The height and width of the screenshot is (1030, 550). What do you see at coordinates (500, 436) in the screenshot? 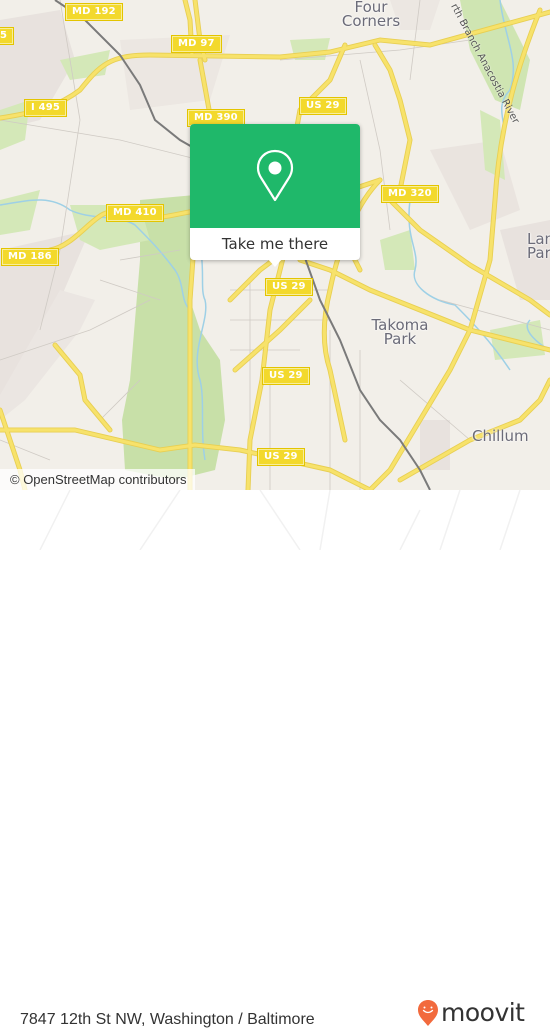
I see `place-label-chillum: Chillum` at bounding box center [500, 436].